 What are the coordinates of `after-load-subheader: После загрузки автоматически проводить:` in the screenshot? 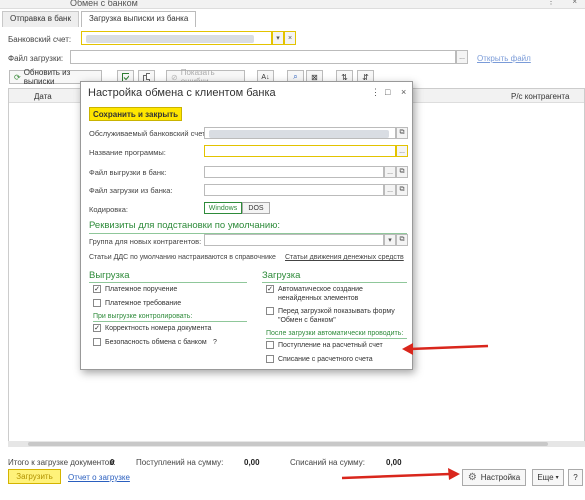 It's located at (335, 333).